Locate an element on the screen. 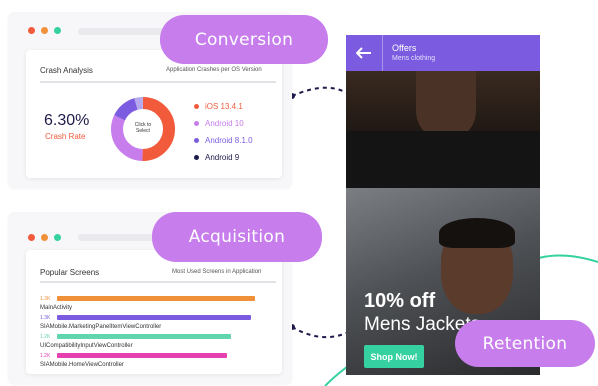  back-button is located at coordinates (364, 53).